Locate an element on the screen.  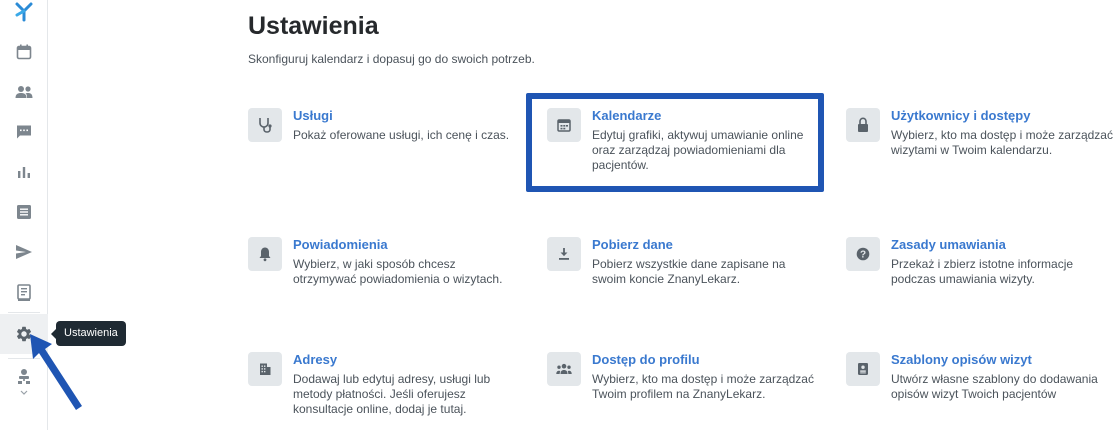
card-title: Szablony opisów wizyt is located at coordinates (1003, 360).